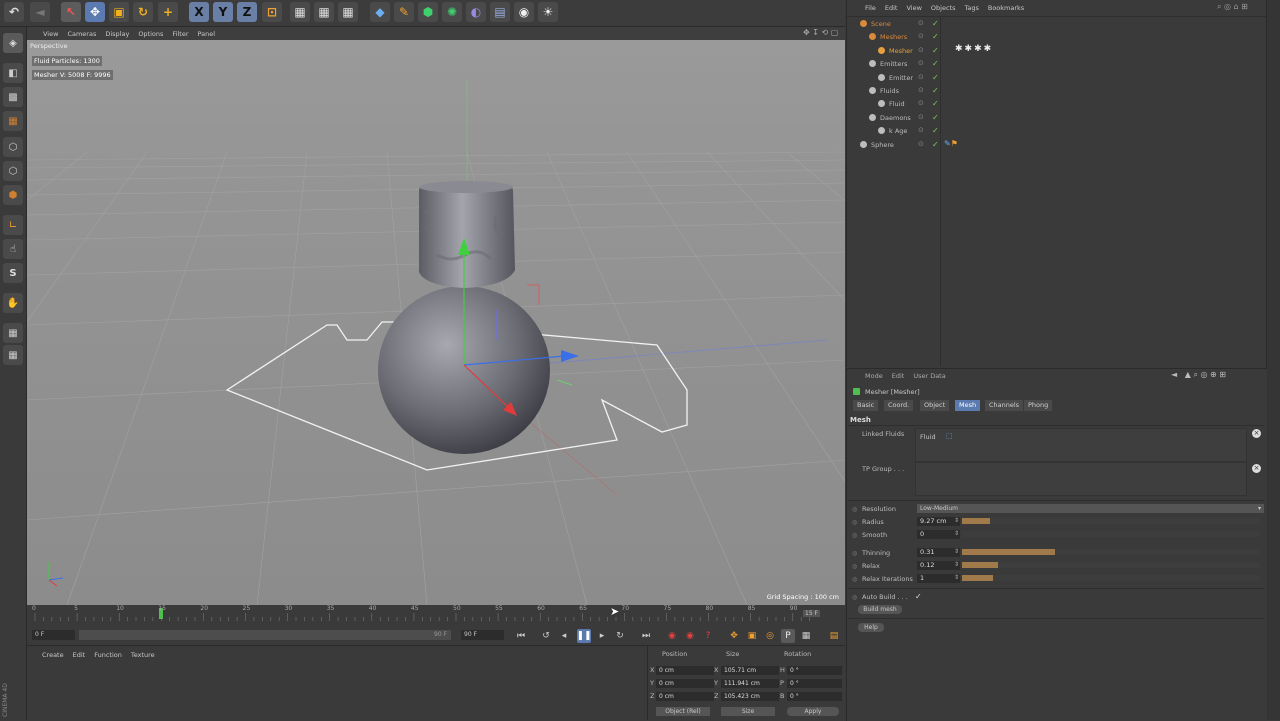 This screenshot has width=1280, height=721. What do you see at coordinates (834, 636) in the screenshot?
I see `timeline-window-icon: ▤` at bounding box center [834, 636].